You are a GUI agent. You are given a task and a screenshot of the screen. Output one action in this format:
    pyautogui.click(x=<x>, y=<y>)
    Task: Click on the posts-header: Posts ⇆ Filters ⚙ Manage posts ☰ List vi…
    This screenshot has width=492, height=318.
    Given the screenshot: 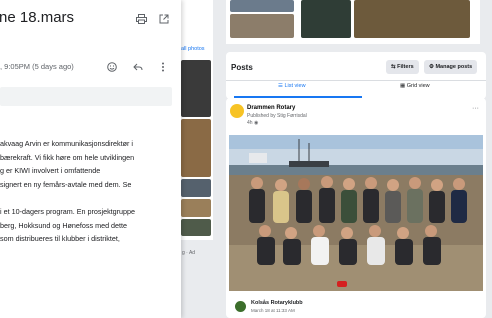 What is the action you would take?
    pyautogui.click(x=356, y=75)
    